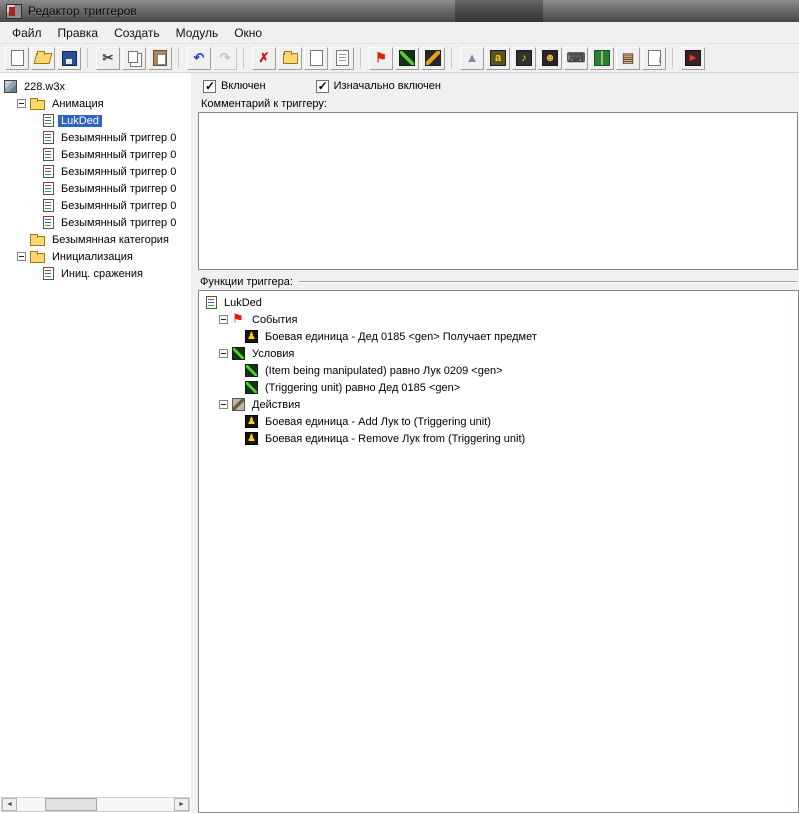 The height and width of the screenshot is (813, 799). I want to click on initially-on-checkbox, so click(322, 86).